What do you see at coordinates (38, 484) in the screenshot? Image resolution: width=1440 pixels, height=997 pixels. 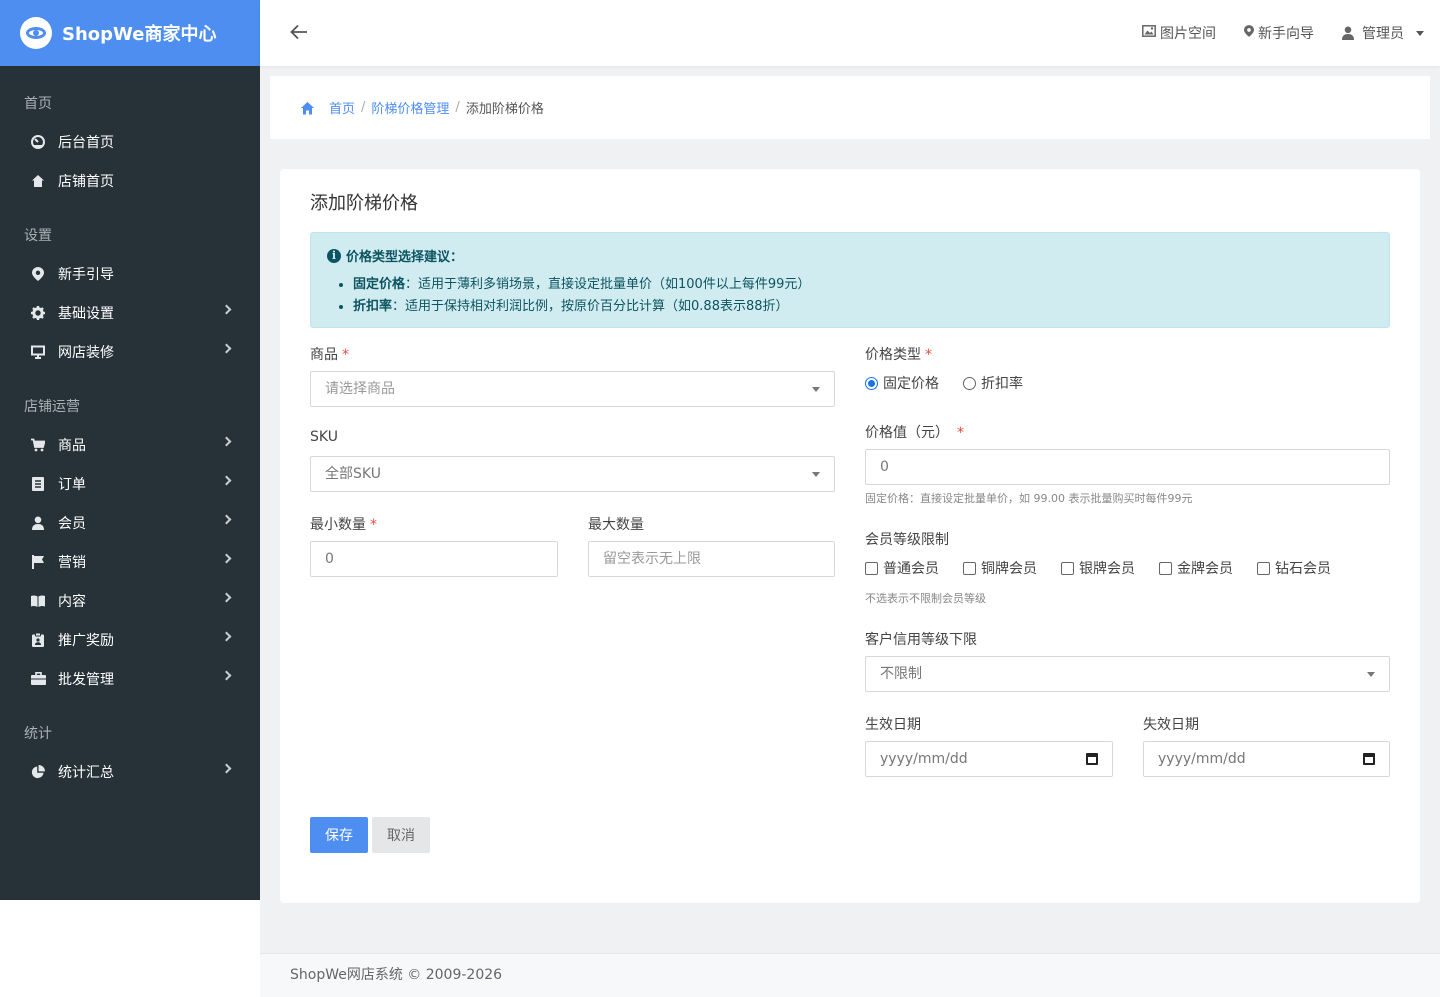 I see `list-icon` at bounding box center [38, 484].